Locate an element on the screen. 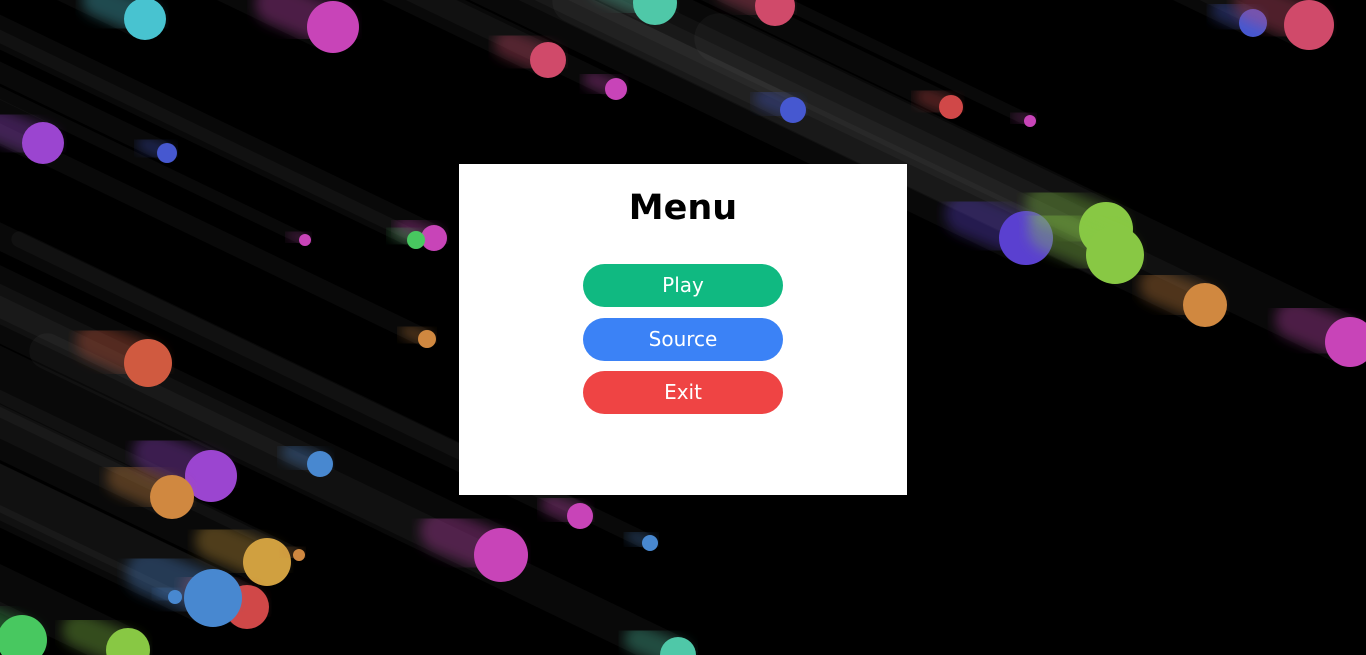 The width and height of the screenshot is (1366, 655). play-button: Play is located at coordinates (683, 285).